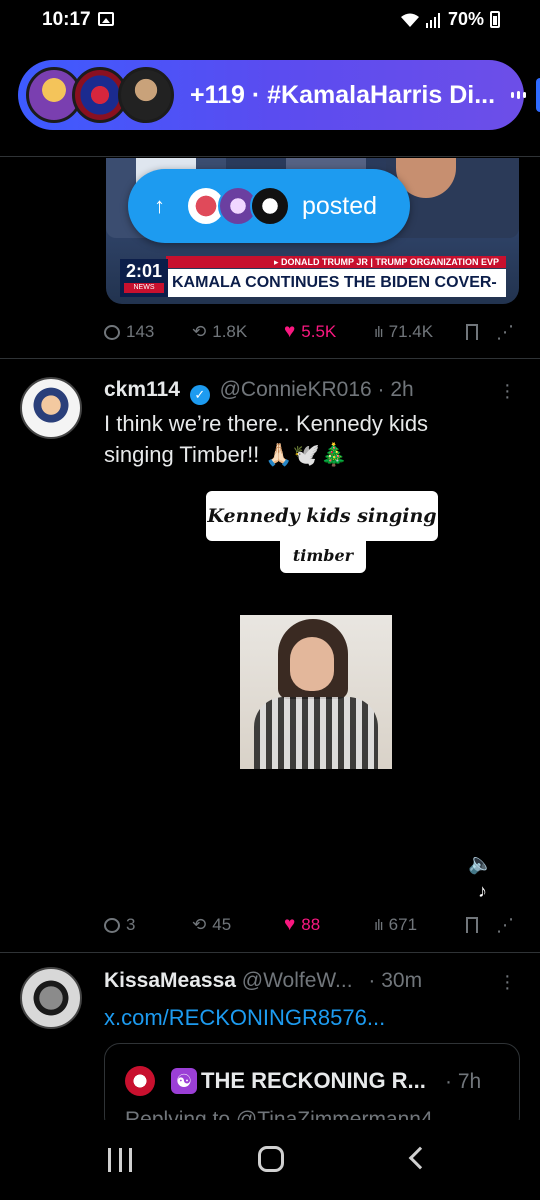 This screenshot has height=1200, width=540. Describe the element at coordinates (495, 19) in the screenshot. I see `battery-icon` at that location.